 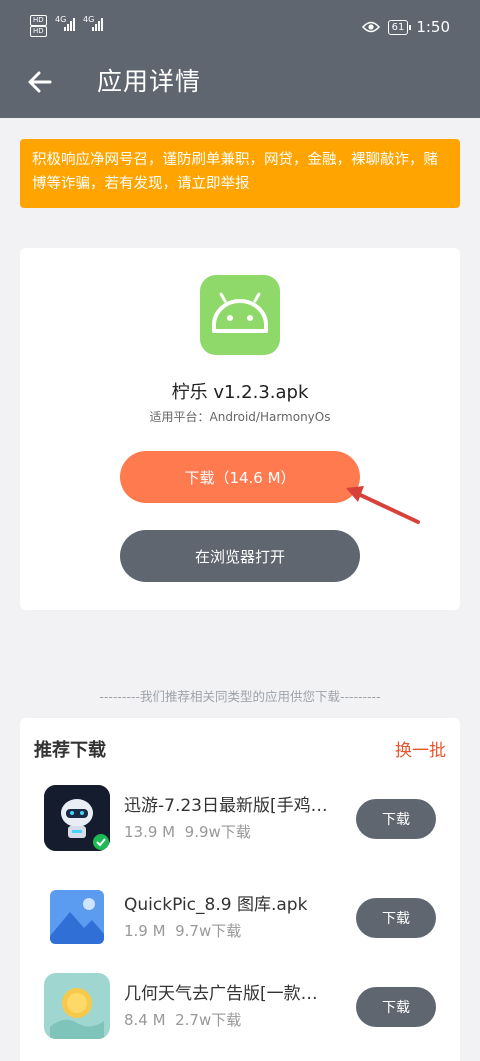 What do you see at coordinates (70, 750) in the screenshot?
I see `recommend-title: 推荐下载` at bounding box center [70, 750].